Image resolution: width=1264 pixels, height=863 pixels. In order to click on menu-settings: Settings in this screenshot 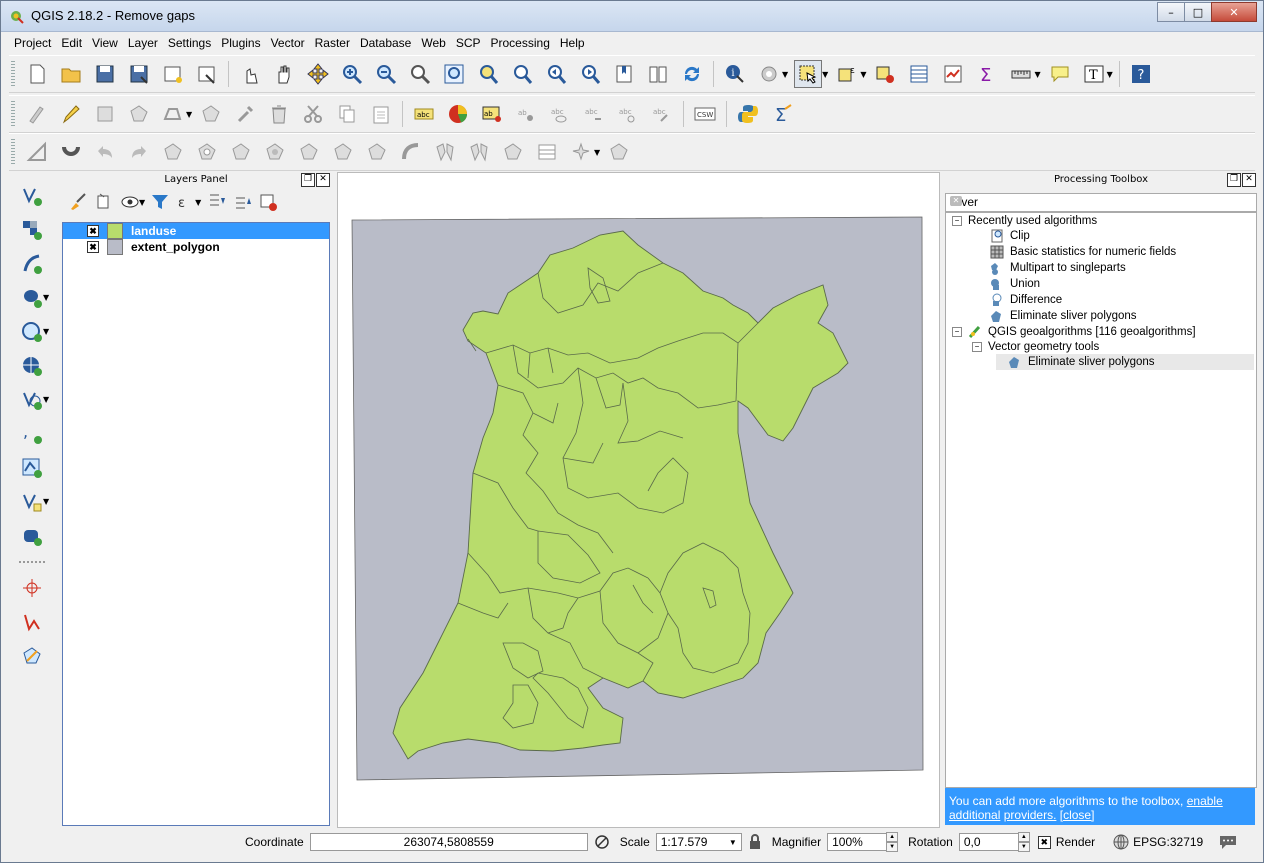, I will do `click(189, 43)`.